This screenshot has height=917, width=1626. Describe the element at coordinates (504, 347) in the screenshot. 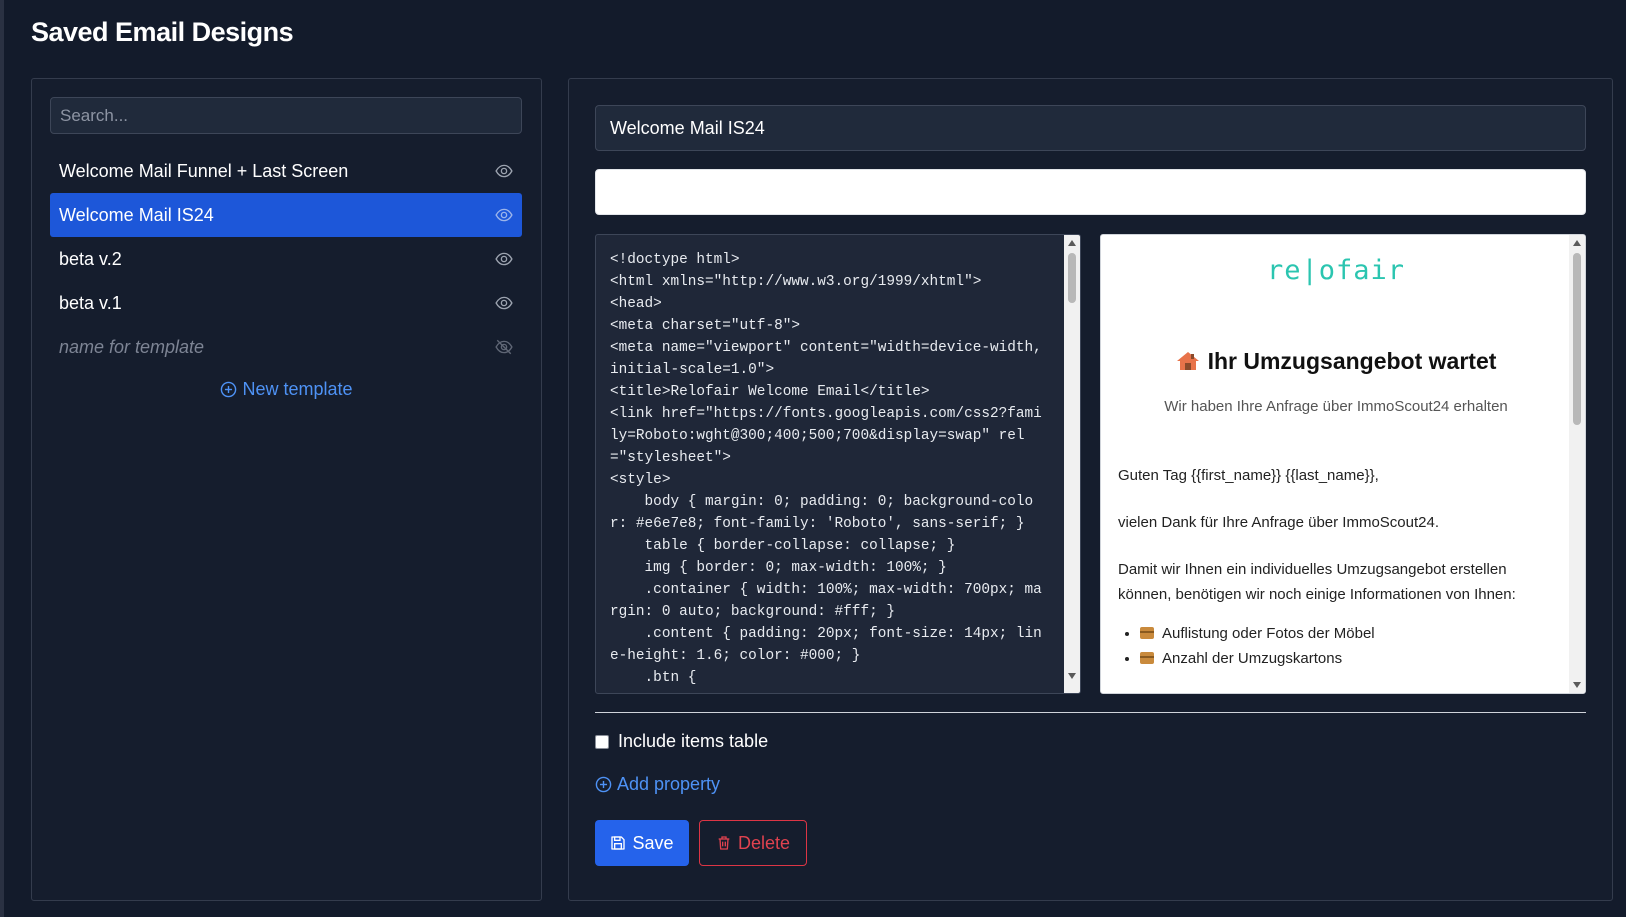

I see `eye-off-icon` at that location.